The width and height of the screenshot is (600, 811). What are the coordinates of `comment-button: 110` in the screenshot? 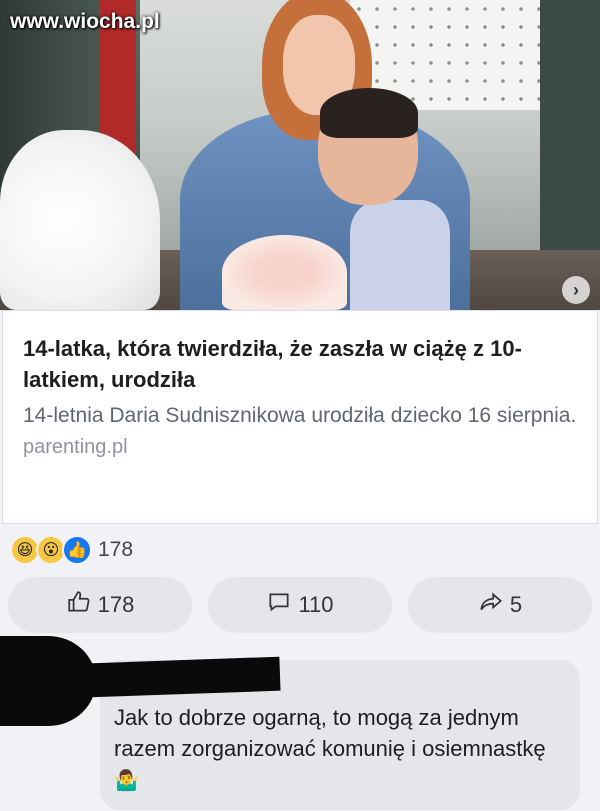 It's located at (300, 605).